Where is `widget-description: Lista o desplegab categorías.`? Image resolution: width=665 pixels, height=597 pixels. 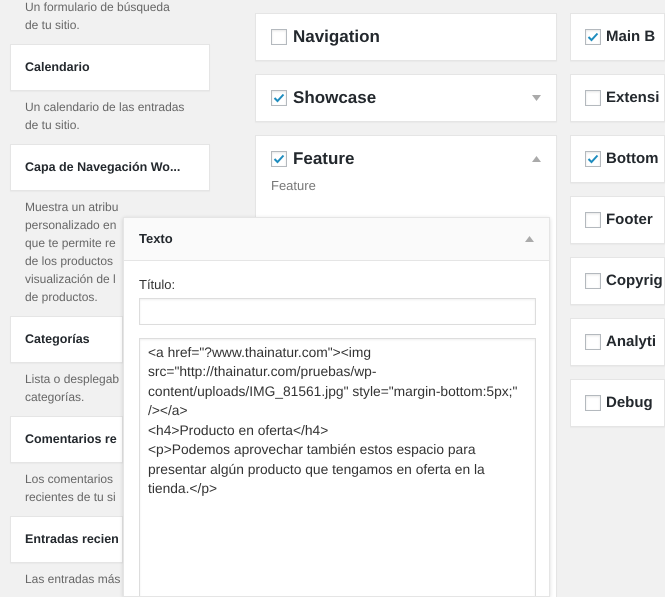
widget-description: Lista o desplegab categorías. is located at coordinates (72, 388).